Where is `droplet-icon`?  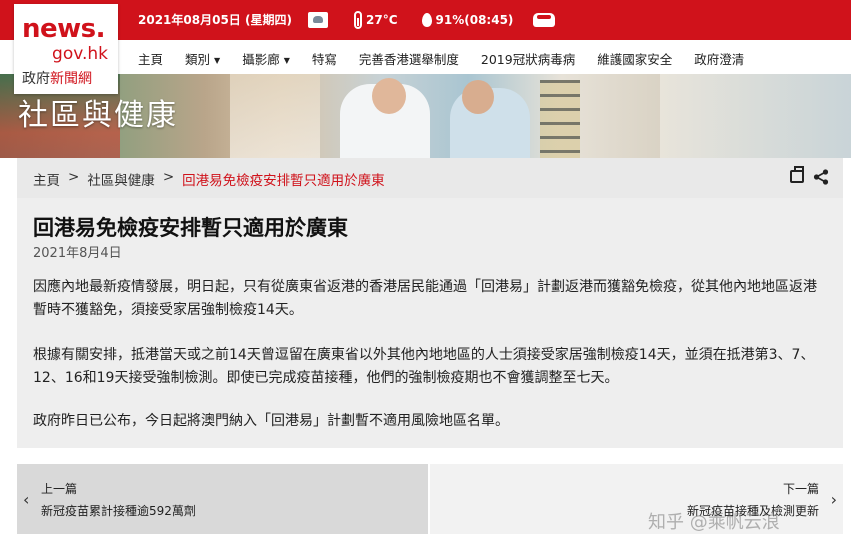 droplet-icon is located at coordinates (426, 20).